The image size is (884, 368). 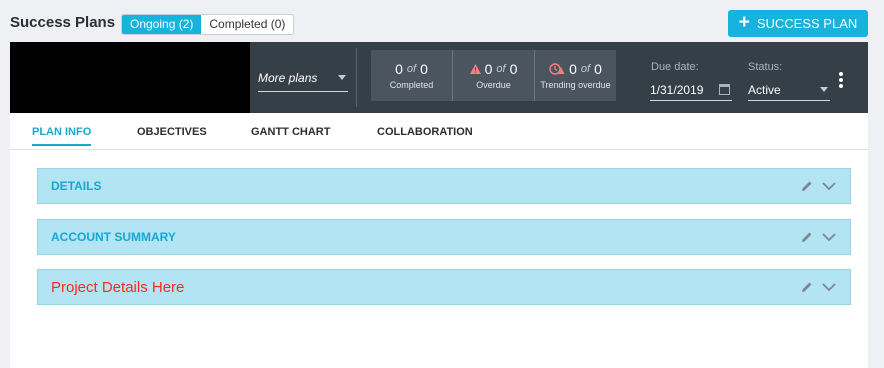 I want to click on due-date-field: 1/31/2019, so click(x=691, y=90).